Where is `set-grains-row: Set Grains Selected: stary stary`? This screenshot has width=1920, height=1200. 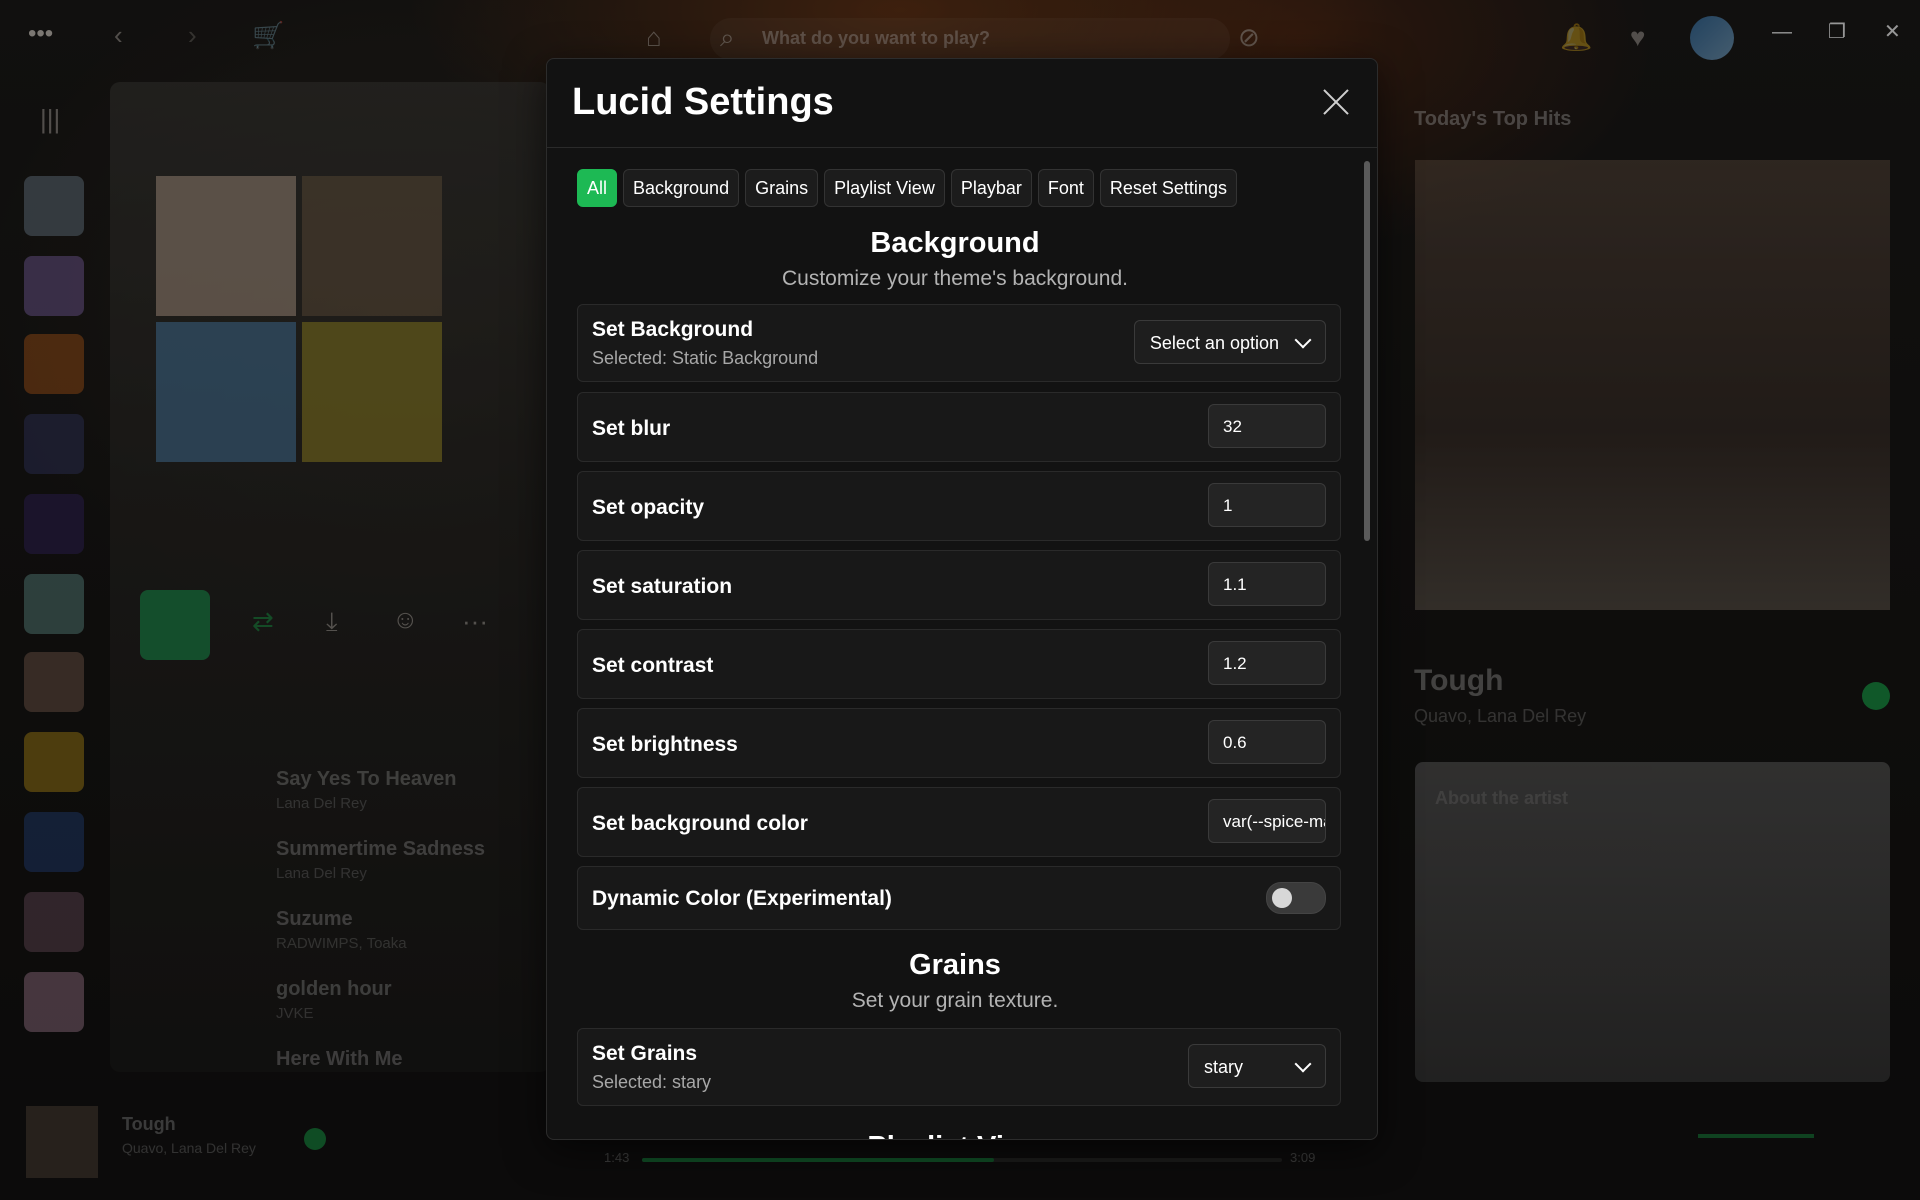 set-grains-row: Set Grains Selected: stary stary is located at coordinates (959, 1067).